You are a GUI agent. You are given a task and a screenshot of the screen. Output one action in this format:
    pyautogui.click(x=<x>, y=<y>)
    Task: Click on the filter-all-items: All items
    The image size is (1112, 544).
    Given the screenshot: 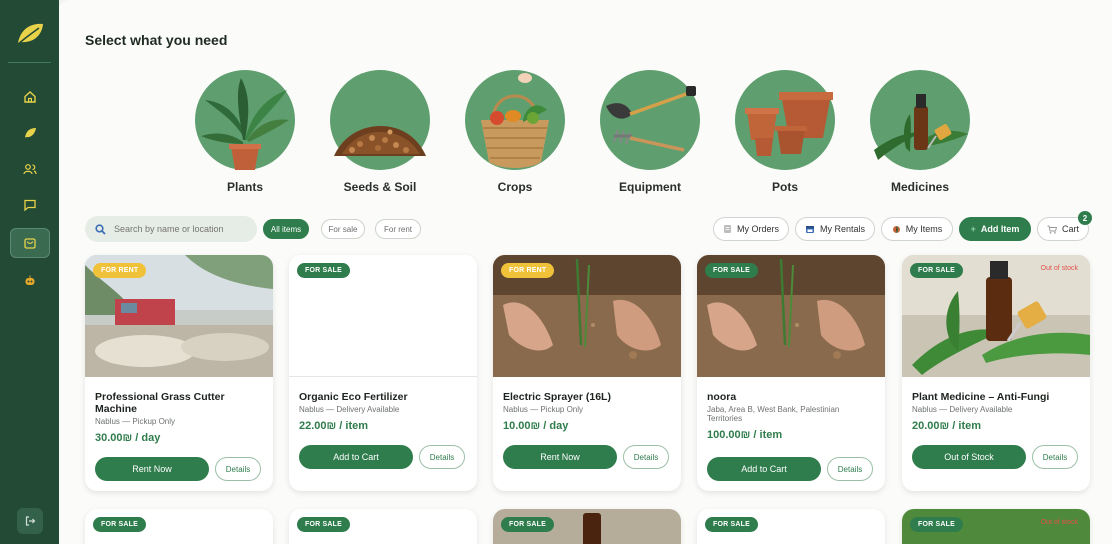 What is the action you would take?
    pyautogui.click(x=286, y=229)
    